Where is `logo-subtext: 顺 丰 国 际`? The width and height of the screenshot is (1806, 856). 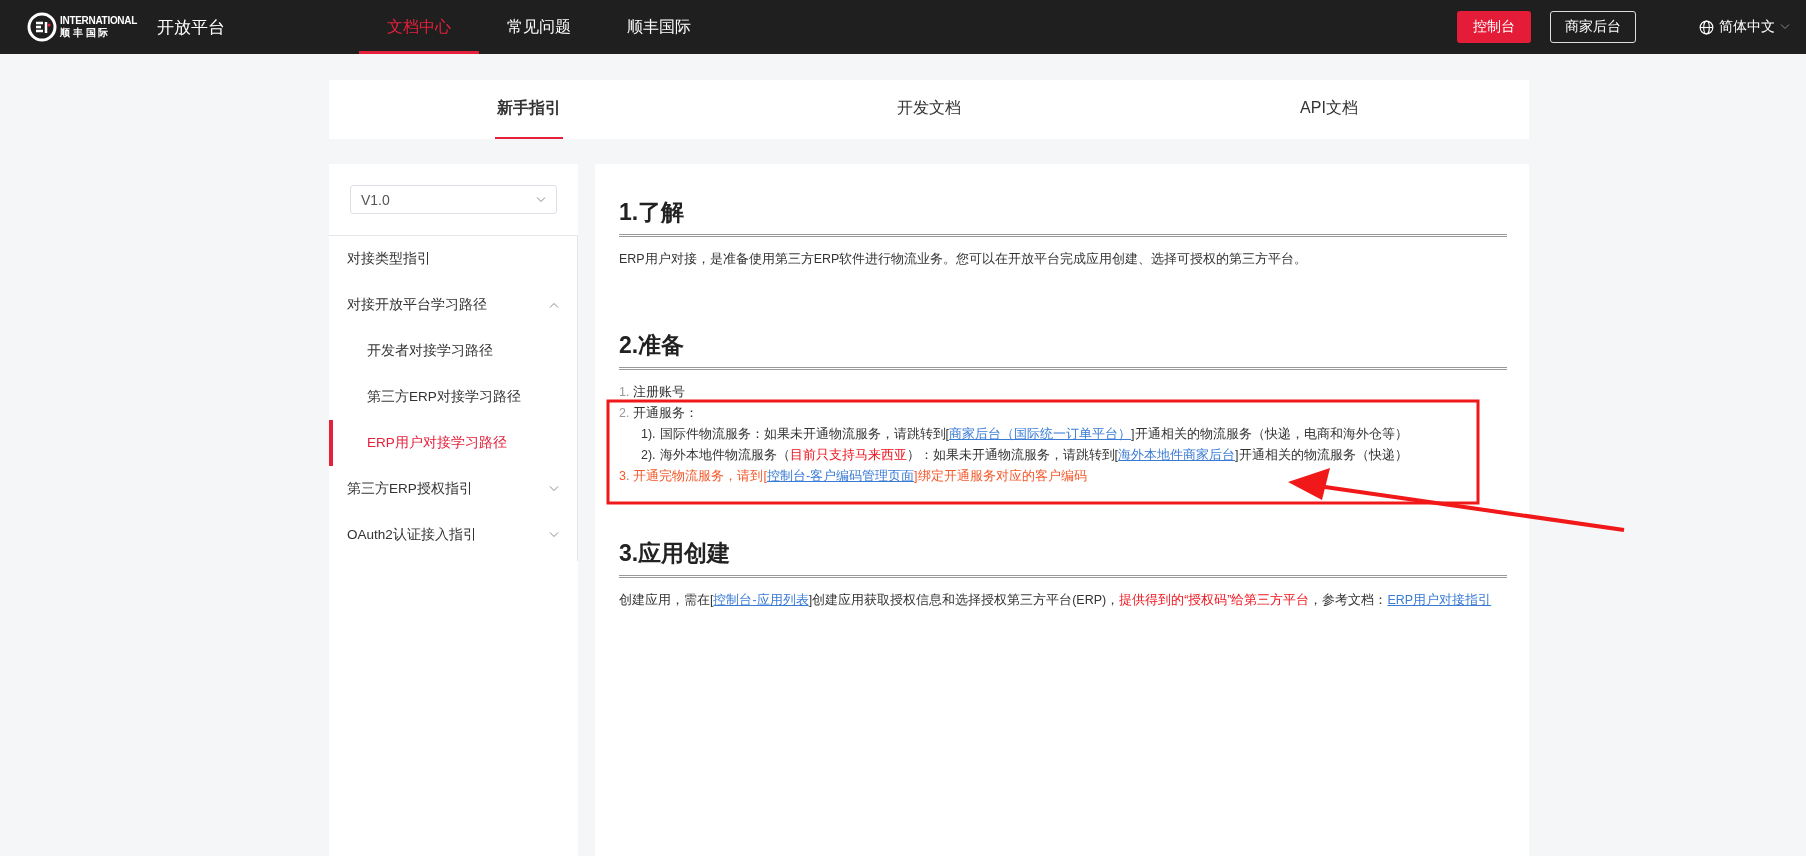 logo-subtext: 顺 丰 国 际 is located at coordinates (85, 33).